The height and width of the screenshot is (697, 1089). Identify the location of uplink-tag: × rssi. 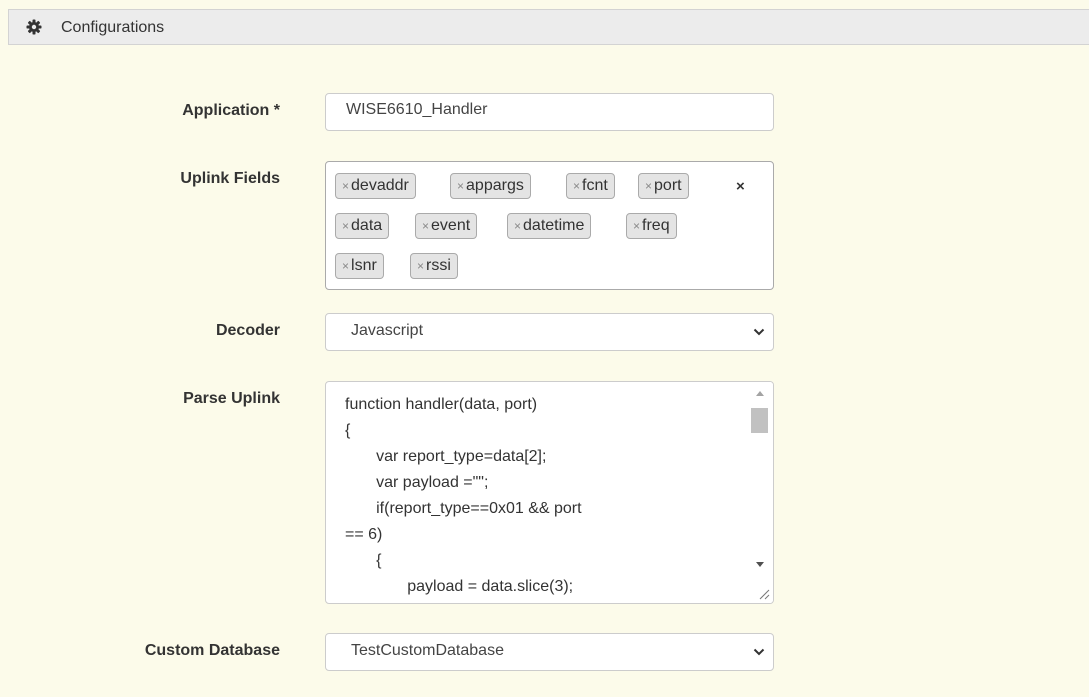
(434, 266).